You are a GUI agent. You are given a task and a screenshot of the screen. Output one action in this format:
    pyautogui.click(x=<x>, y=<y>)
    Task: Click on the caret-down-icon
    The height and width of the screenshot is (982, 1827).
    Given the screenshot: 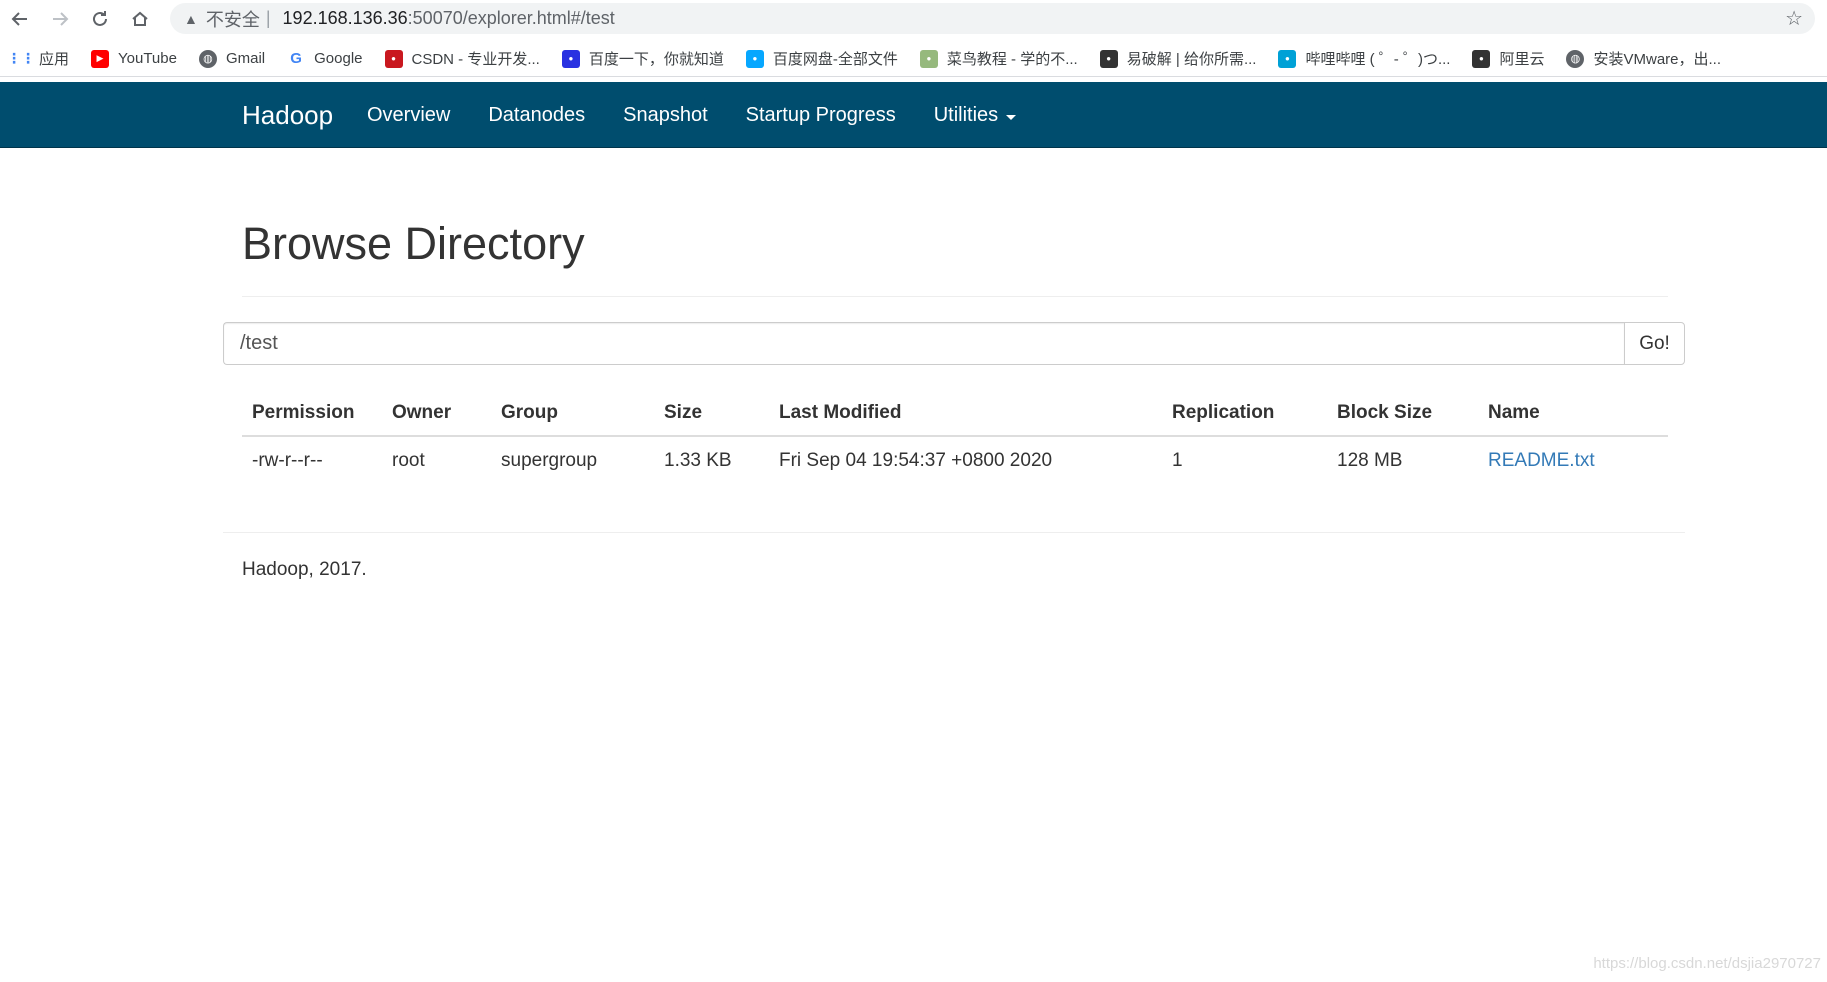 What is the action you would take?
    pyautogui.click(x=1011, y=117)
    